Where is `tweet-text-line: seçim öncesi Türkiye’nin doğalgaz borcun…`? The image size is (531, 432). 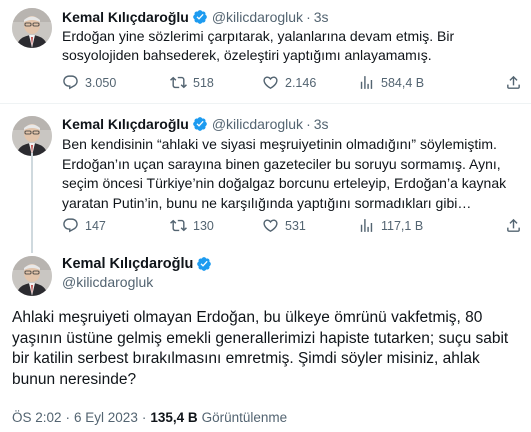 tweet-text-line: seçim öncesi Türkiye’nin doğalgaz borcun… is located at coordinates (284, 183).